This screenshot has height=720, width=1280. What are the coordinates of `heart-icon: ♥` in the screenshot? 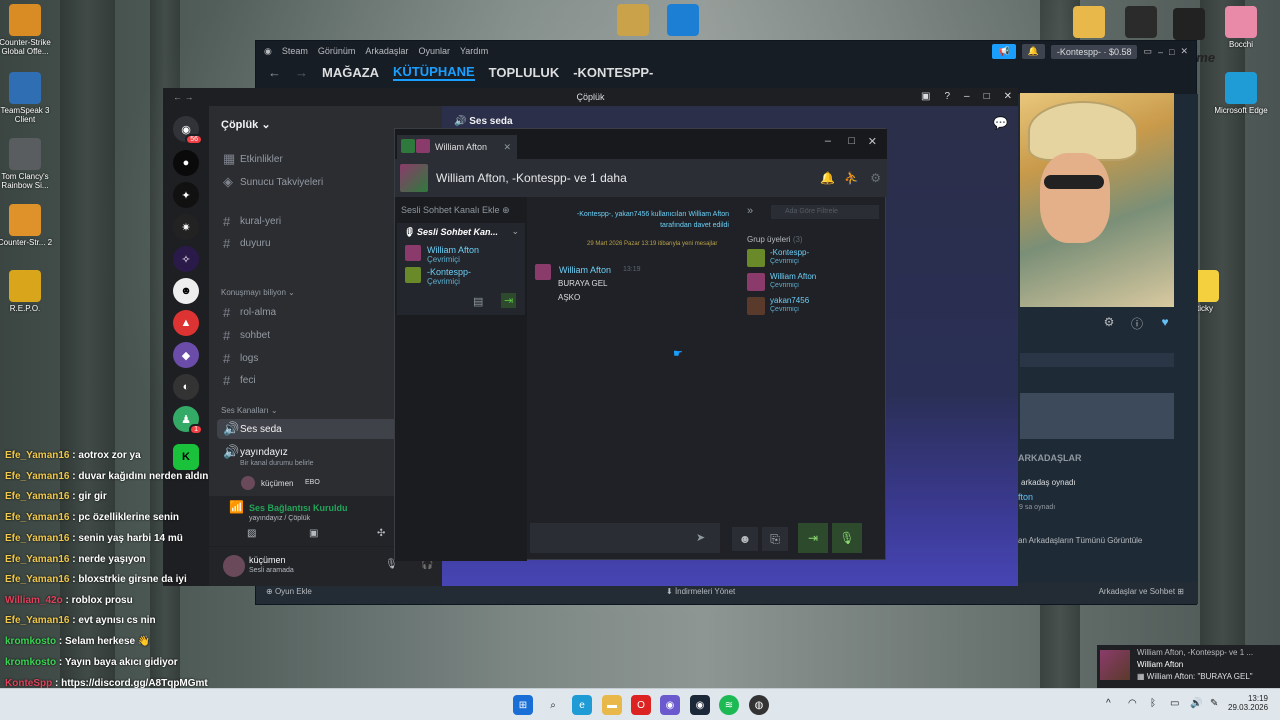 It's located at (1165, 324).